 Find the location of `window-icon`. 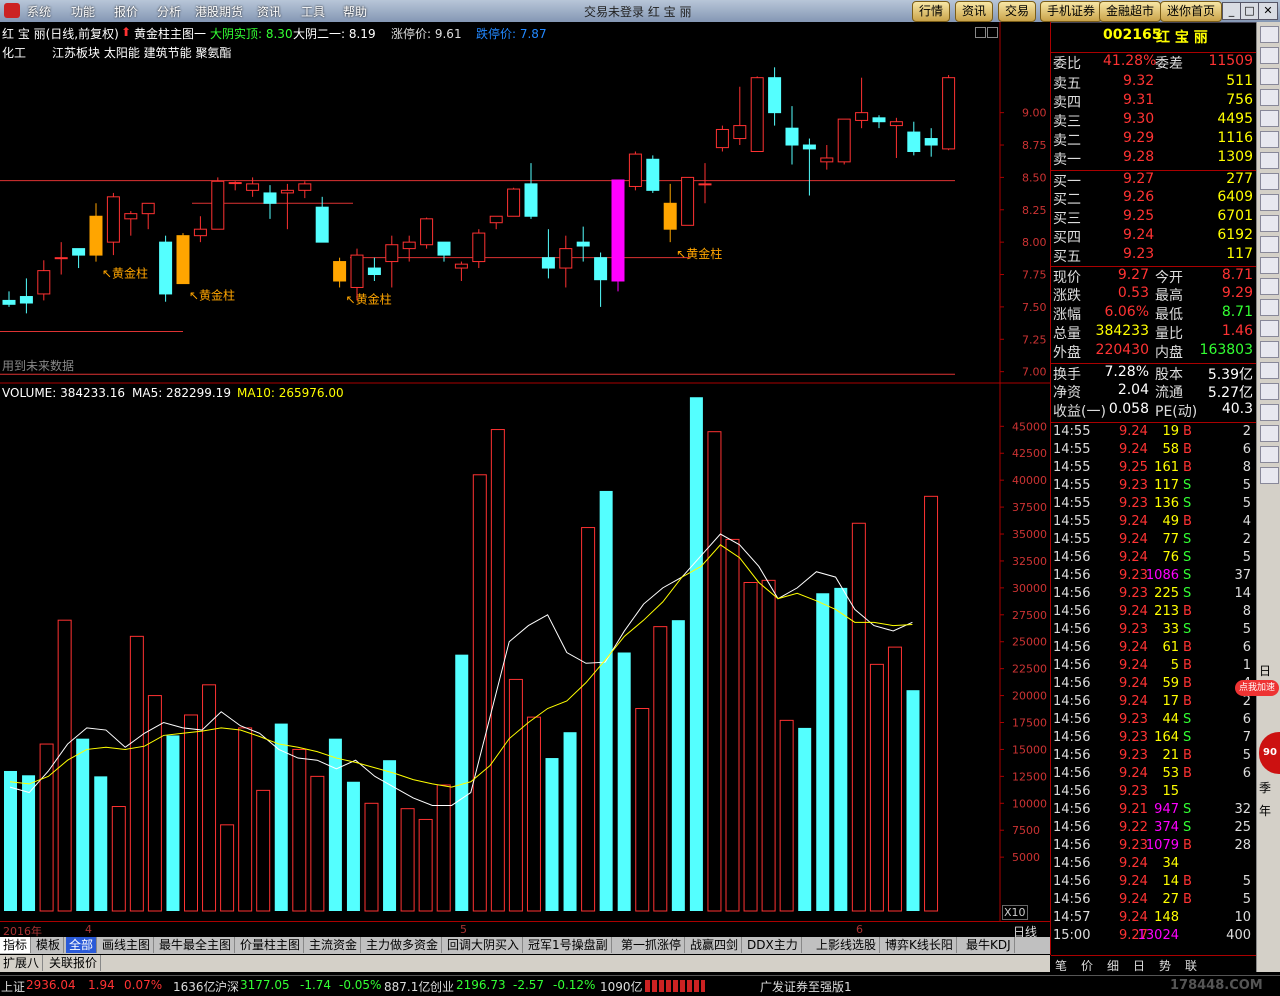

window-icon is located at coordinates (1269, 454).